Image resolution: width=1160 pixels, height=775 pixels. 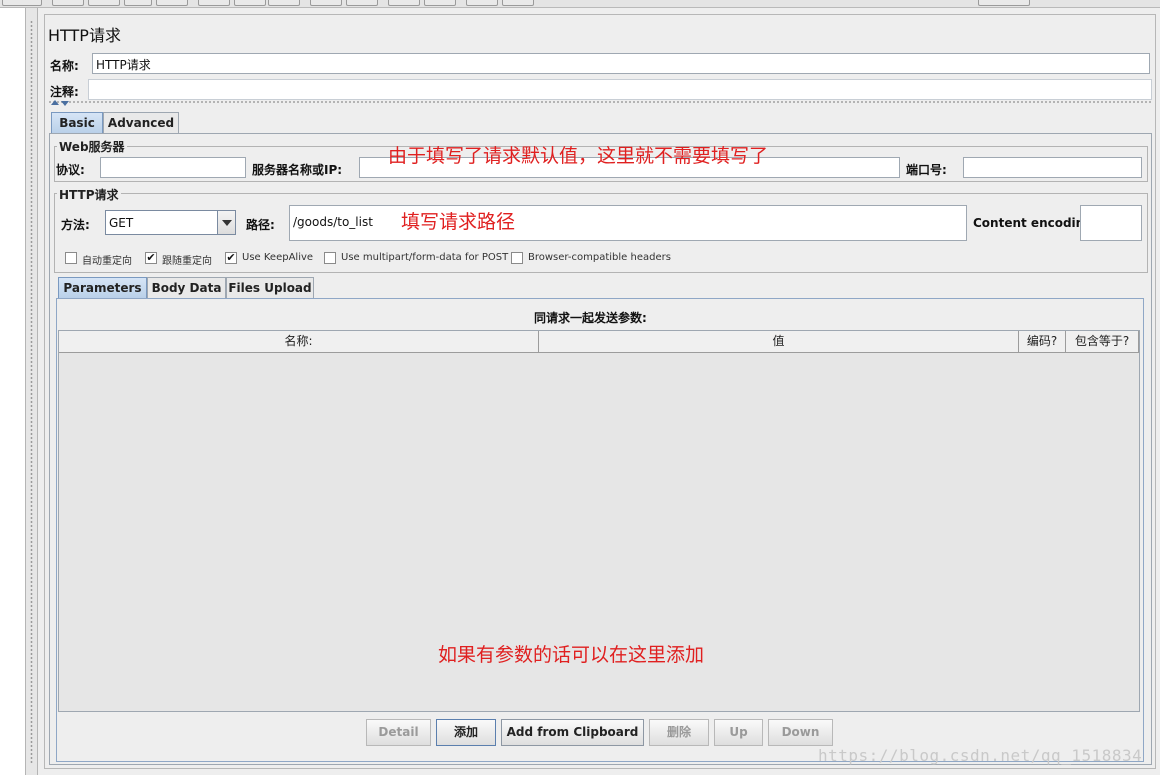 I want to click on method-label: 方法:, so click(x=75, y=225).